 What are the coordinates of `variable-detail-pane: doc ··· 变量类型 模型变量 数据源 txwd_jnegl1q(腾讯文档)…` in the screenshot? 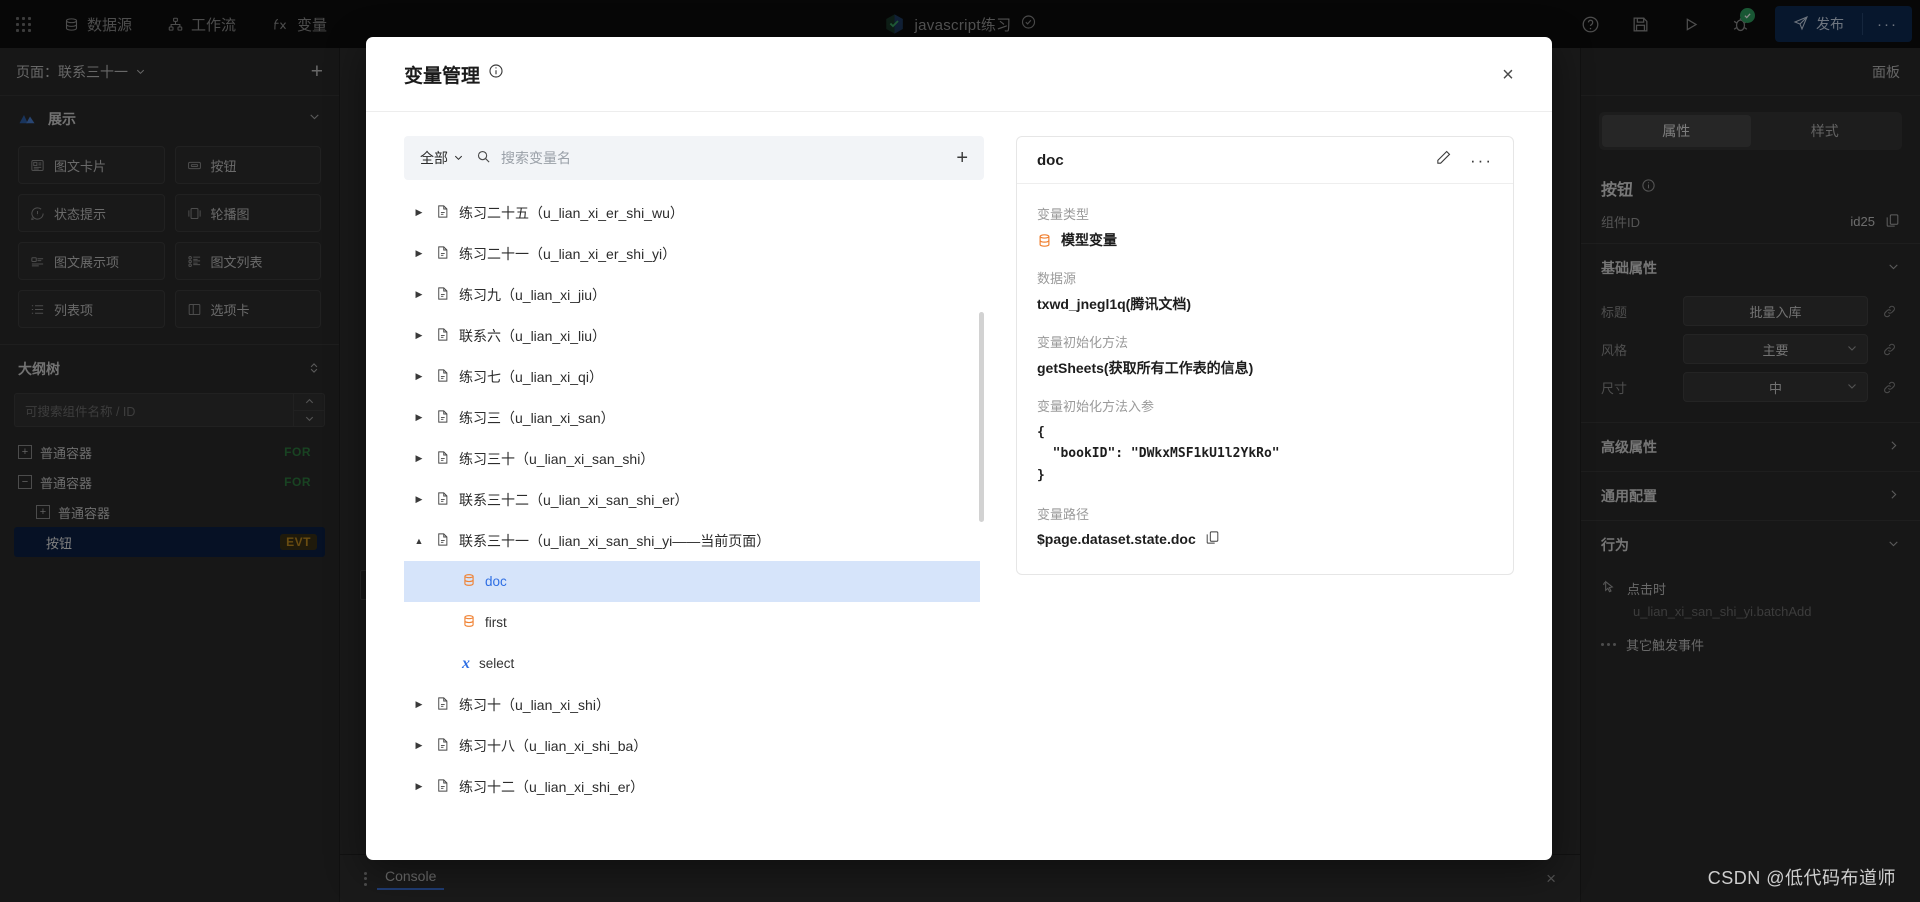 It's located at (1265, 356).